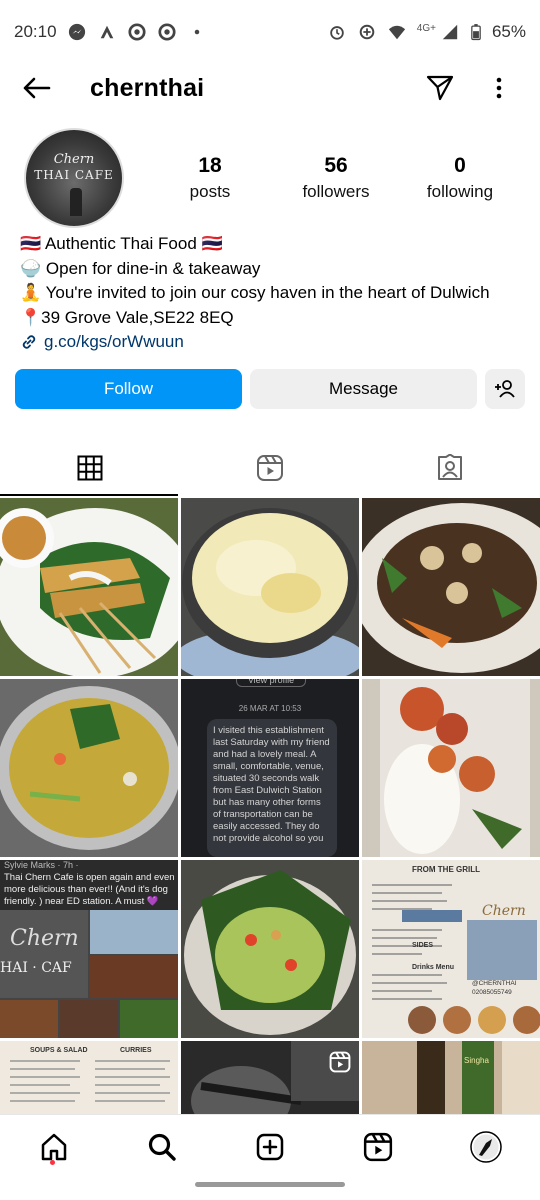 The height and width of the screenshot is (1200, 540). What do you see at coordinates (74, 159) in the screenshot?
I see `avatar-logo-text: Chern` at bounding box center [74, 159].